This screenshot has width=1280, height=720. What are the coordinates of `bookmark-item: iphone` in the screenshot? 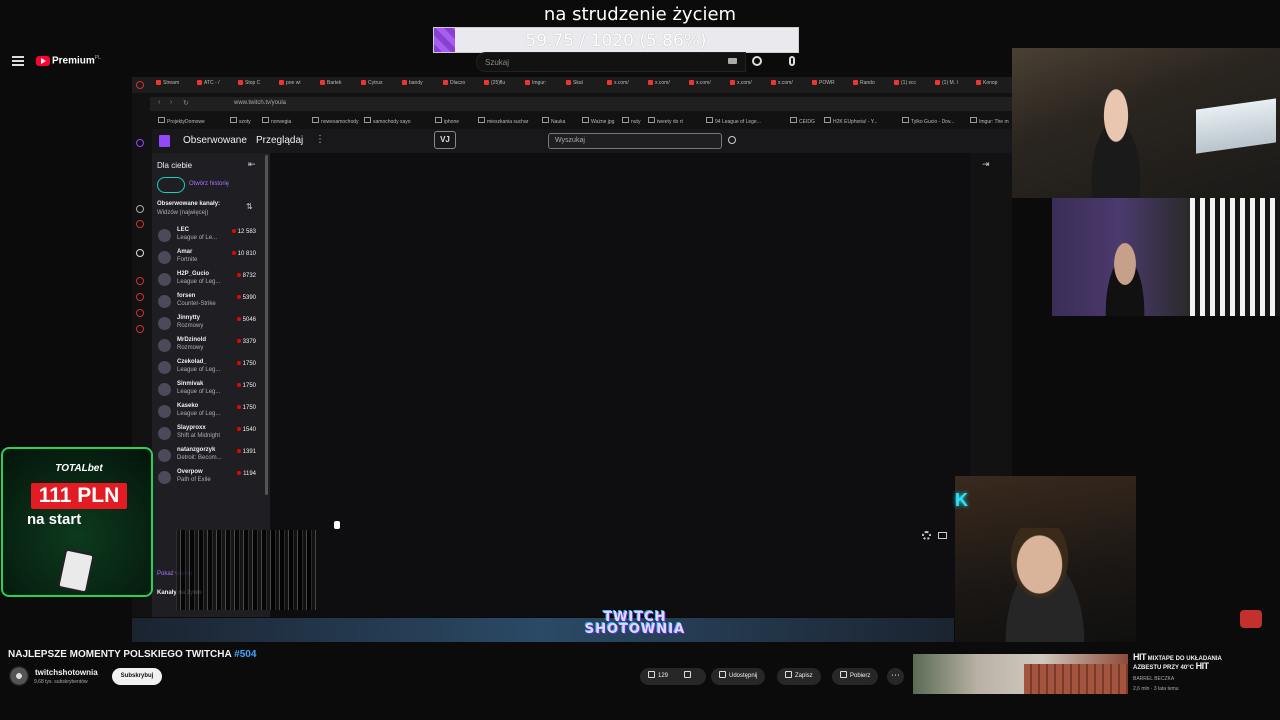 It's located at (447, 121).